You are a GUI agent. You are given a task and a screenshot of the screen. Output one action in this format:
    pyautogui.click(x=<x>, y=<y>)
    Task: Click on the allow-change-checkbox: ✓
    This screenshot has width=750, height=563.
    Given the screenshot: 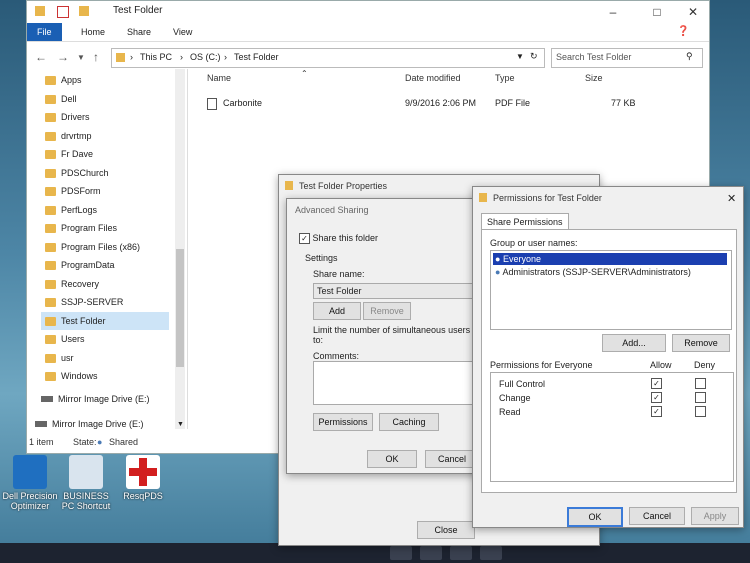 What is the action you would take?
    pyautogui.click(x=656, y=397)
    